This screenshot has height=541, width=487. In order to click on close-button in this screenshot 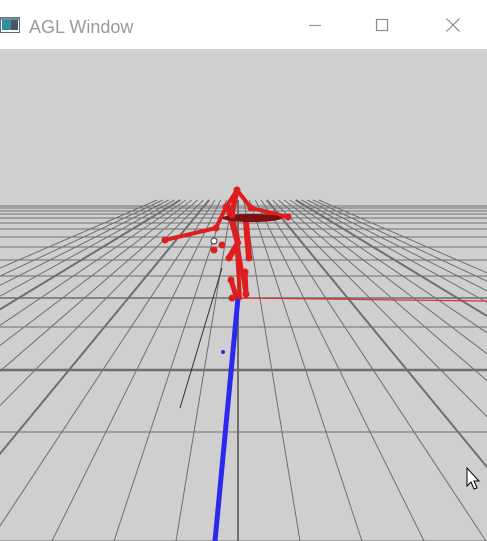, I will do `click(453, 24)`.